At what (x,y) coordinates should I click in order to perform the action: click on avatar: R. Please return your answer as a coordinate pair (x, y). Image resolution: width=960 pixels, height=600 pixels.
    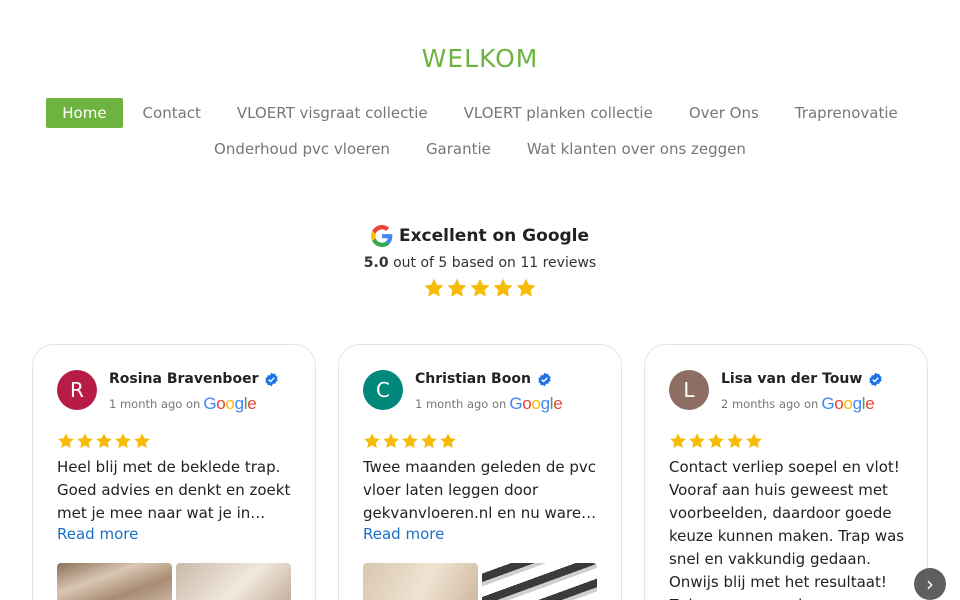
    Looking at the image, I should click on (77, 390).